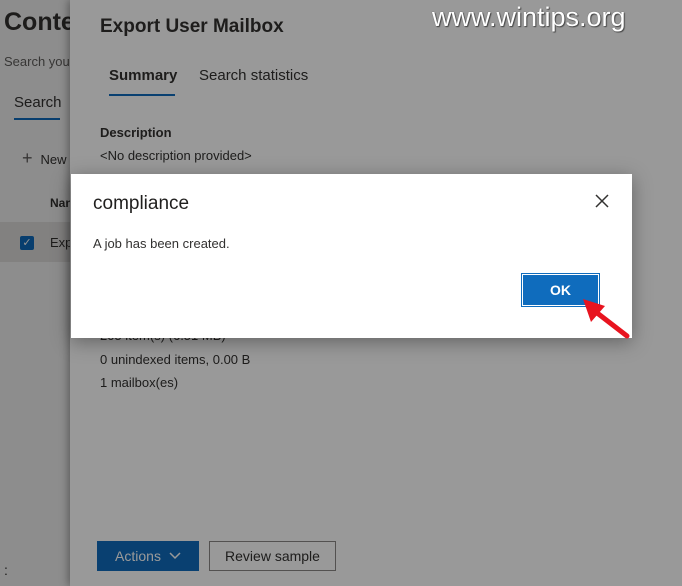  Describe the element at coordinates (141, 203) in the screenshot. I see `dialog-title: compliance` at that location.